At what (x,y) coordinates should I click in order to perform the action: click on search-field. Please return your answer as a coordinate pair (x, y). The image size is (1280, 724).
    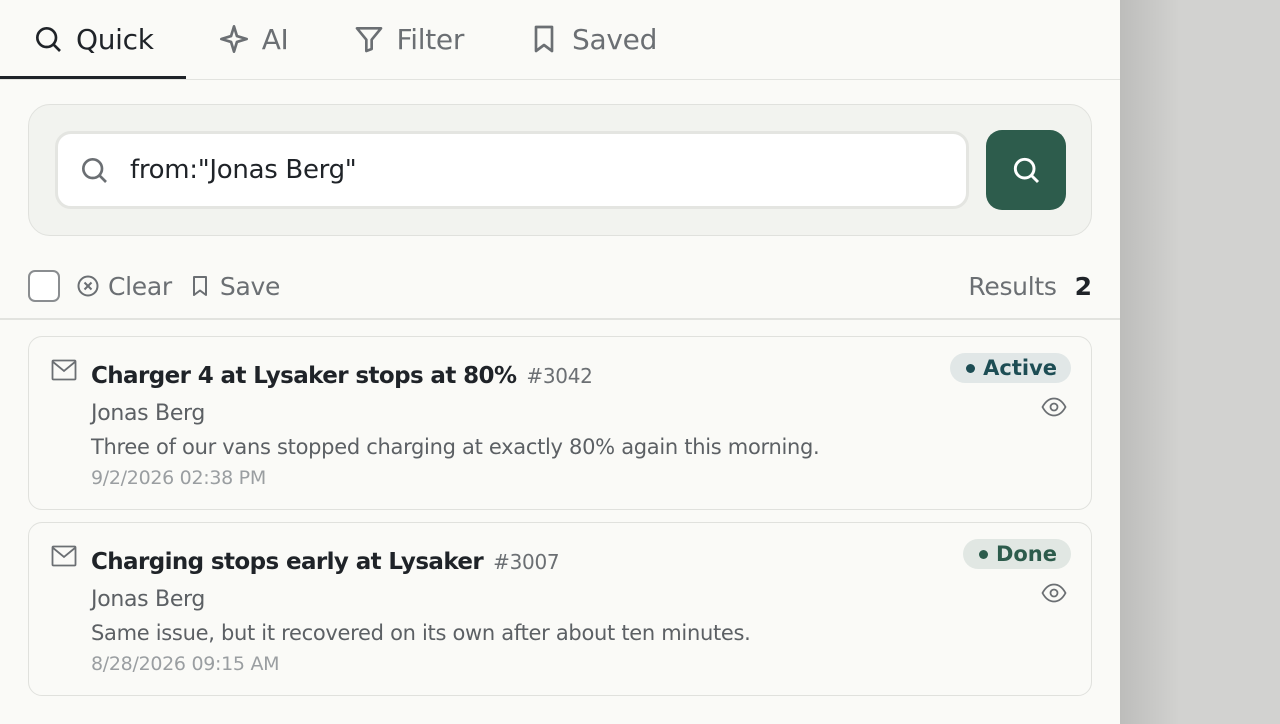
    Looking at the image, I should click on (512, 170).